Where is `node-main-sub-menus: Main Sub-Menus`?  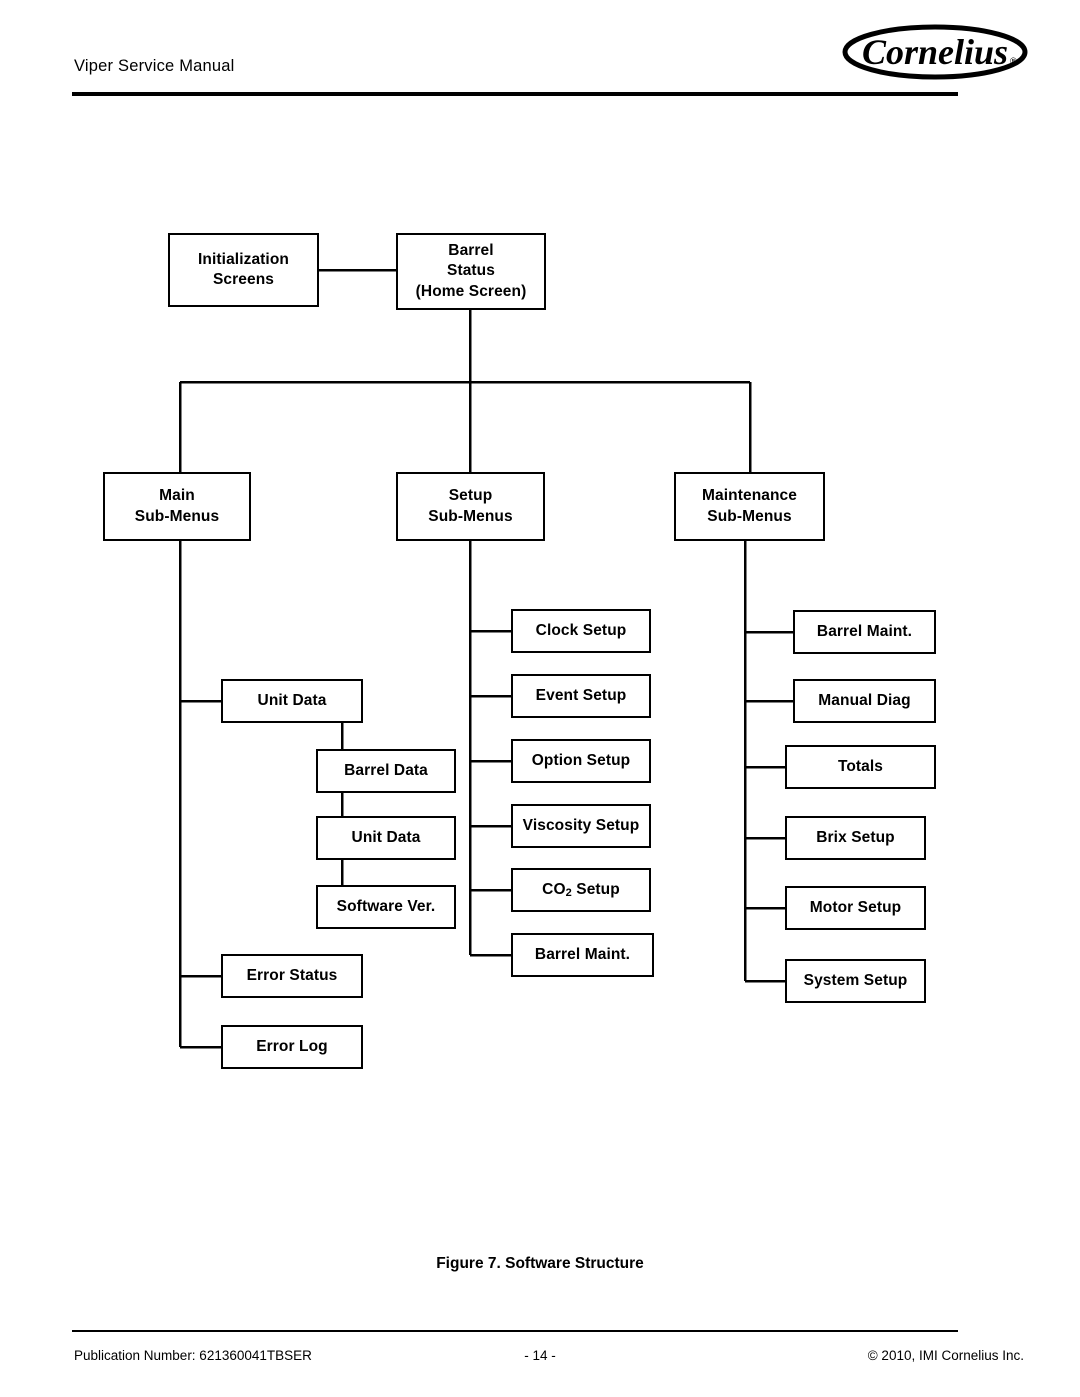 node-main-sub-menus: Main Sub-Menus is located at coordinates (177, 506).